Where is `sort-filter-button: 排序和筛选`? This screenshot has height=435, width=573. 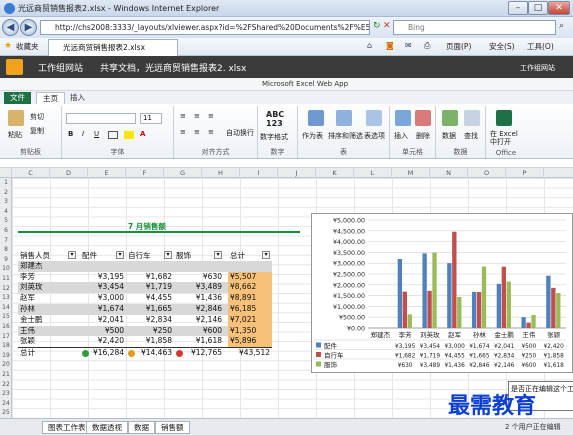 sort-filter-button: 排序和筛选 is located at coordinates (345, 136).